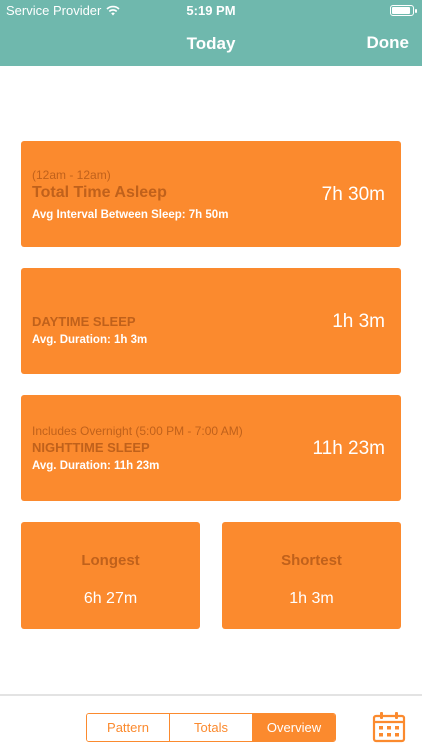 This screenshot has height=750, width=422. I want to click on status-bar: Service Provider 5:19 PM, so click(211, 11).